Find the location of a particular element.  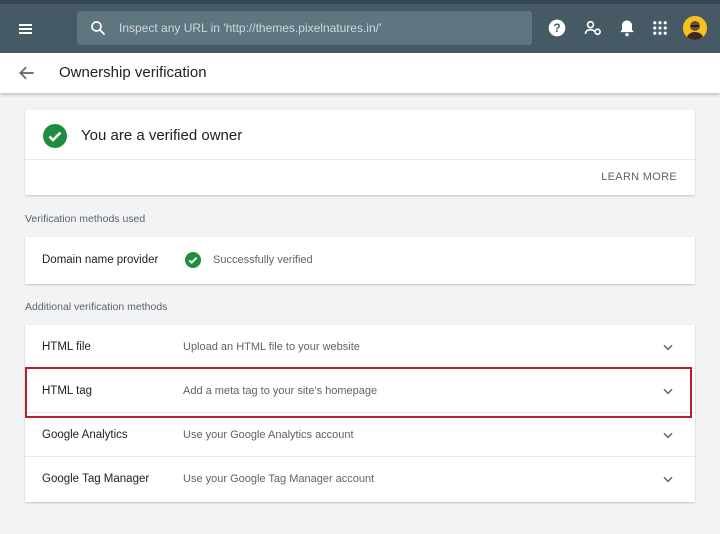

notifications-icon is located at coordinates (627, 28).